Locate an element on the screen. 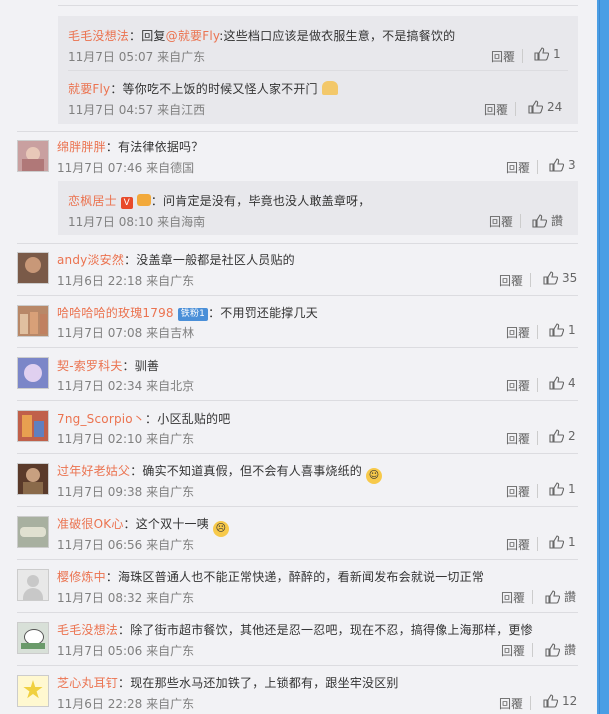 This screenshot has width=609, height=714. reply-username: 就要Fly is located at coordinates (89, 89).